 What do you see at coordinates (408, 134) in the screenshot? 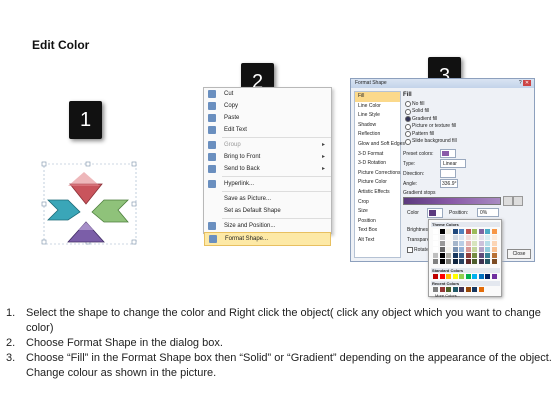
I see `radio-pattern-fill` at bounding box center [408, 134].